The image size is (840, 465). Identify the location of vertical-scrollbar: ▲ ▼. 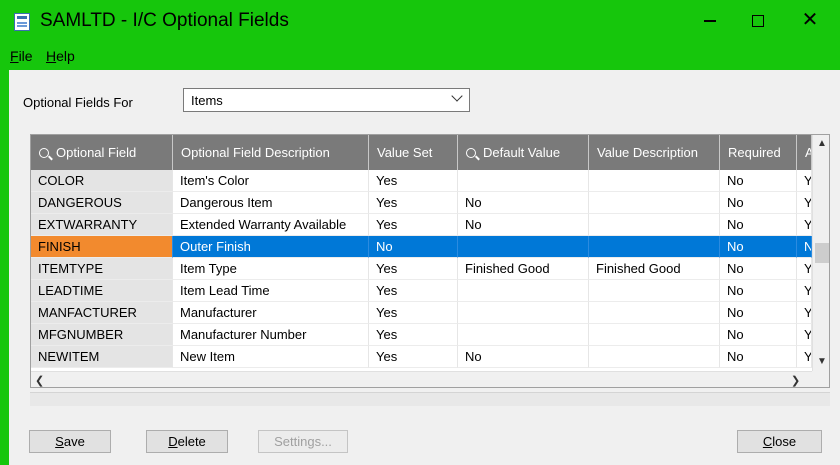
(820, 261).